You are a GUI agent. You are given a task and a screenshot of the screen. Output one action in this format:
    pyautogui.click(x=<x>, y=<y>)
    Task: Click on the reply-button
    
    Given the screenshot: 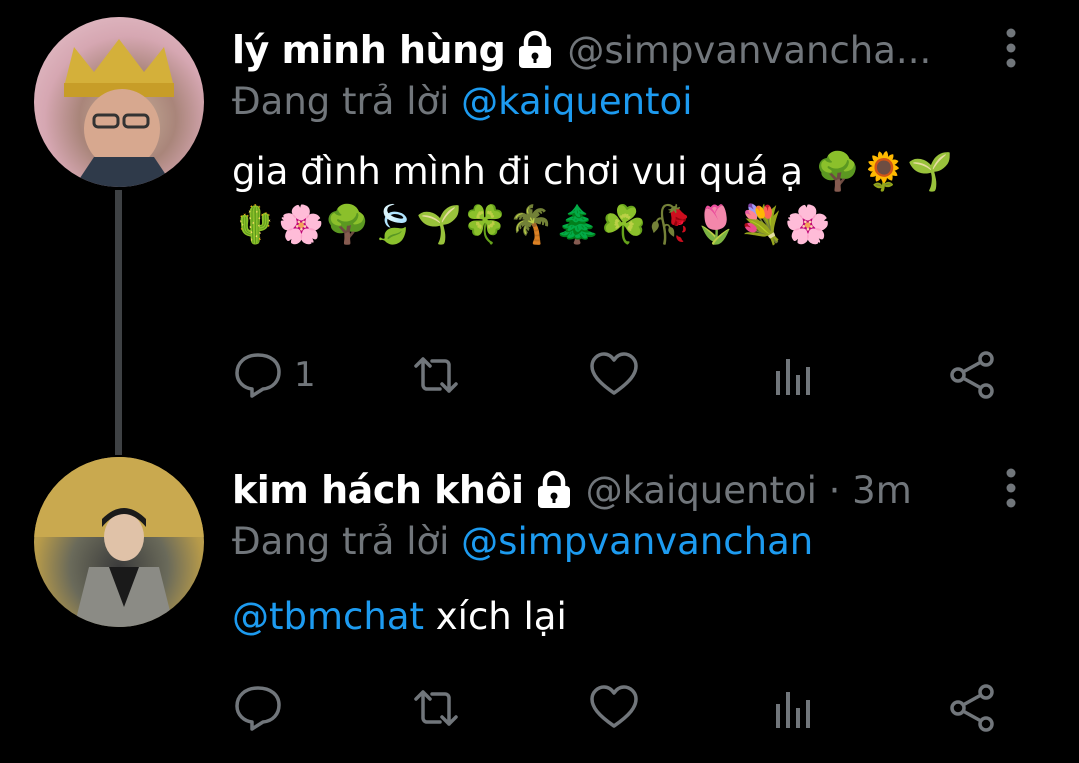 What is the action you would take?
    pyautogui.click(x=263, y=708)
    